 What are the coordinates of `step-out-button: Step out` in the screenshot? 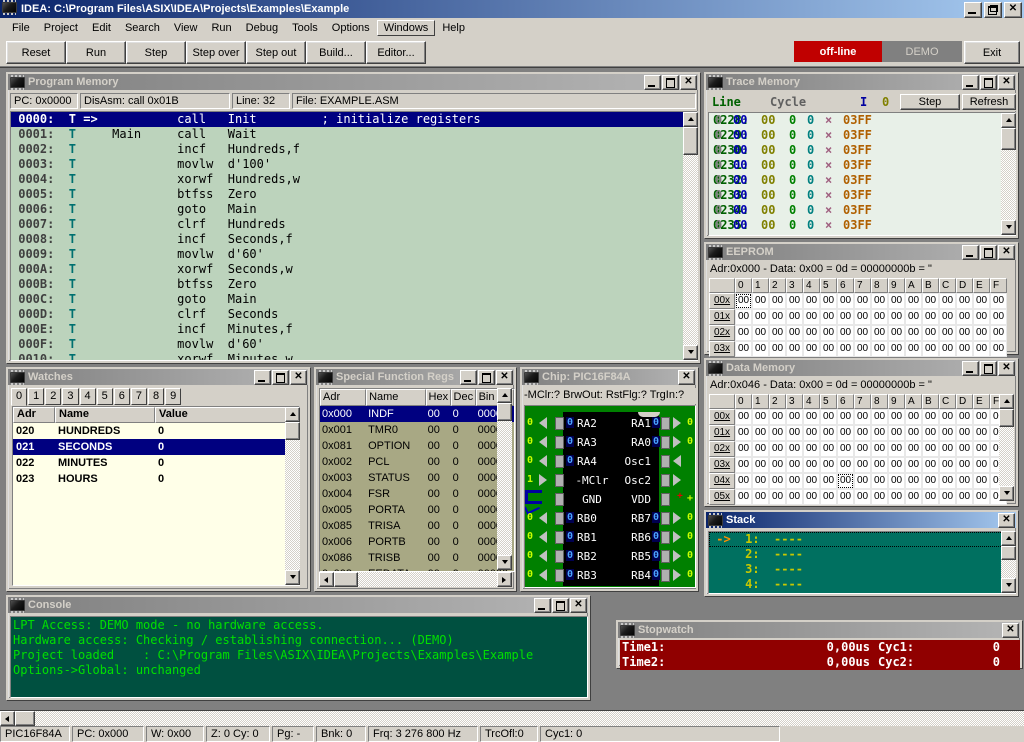 It's located at (276, 52).